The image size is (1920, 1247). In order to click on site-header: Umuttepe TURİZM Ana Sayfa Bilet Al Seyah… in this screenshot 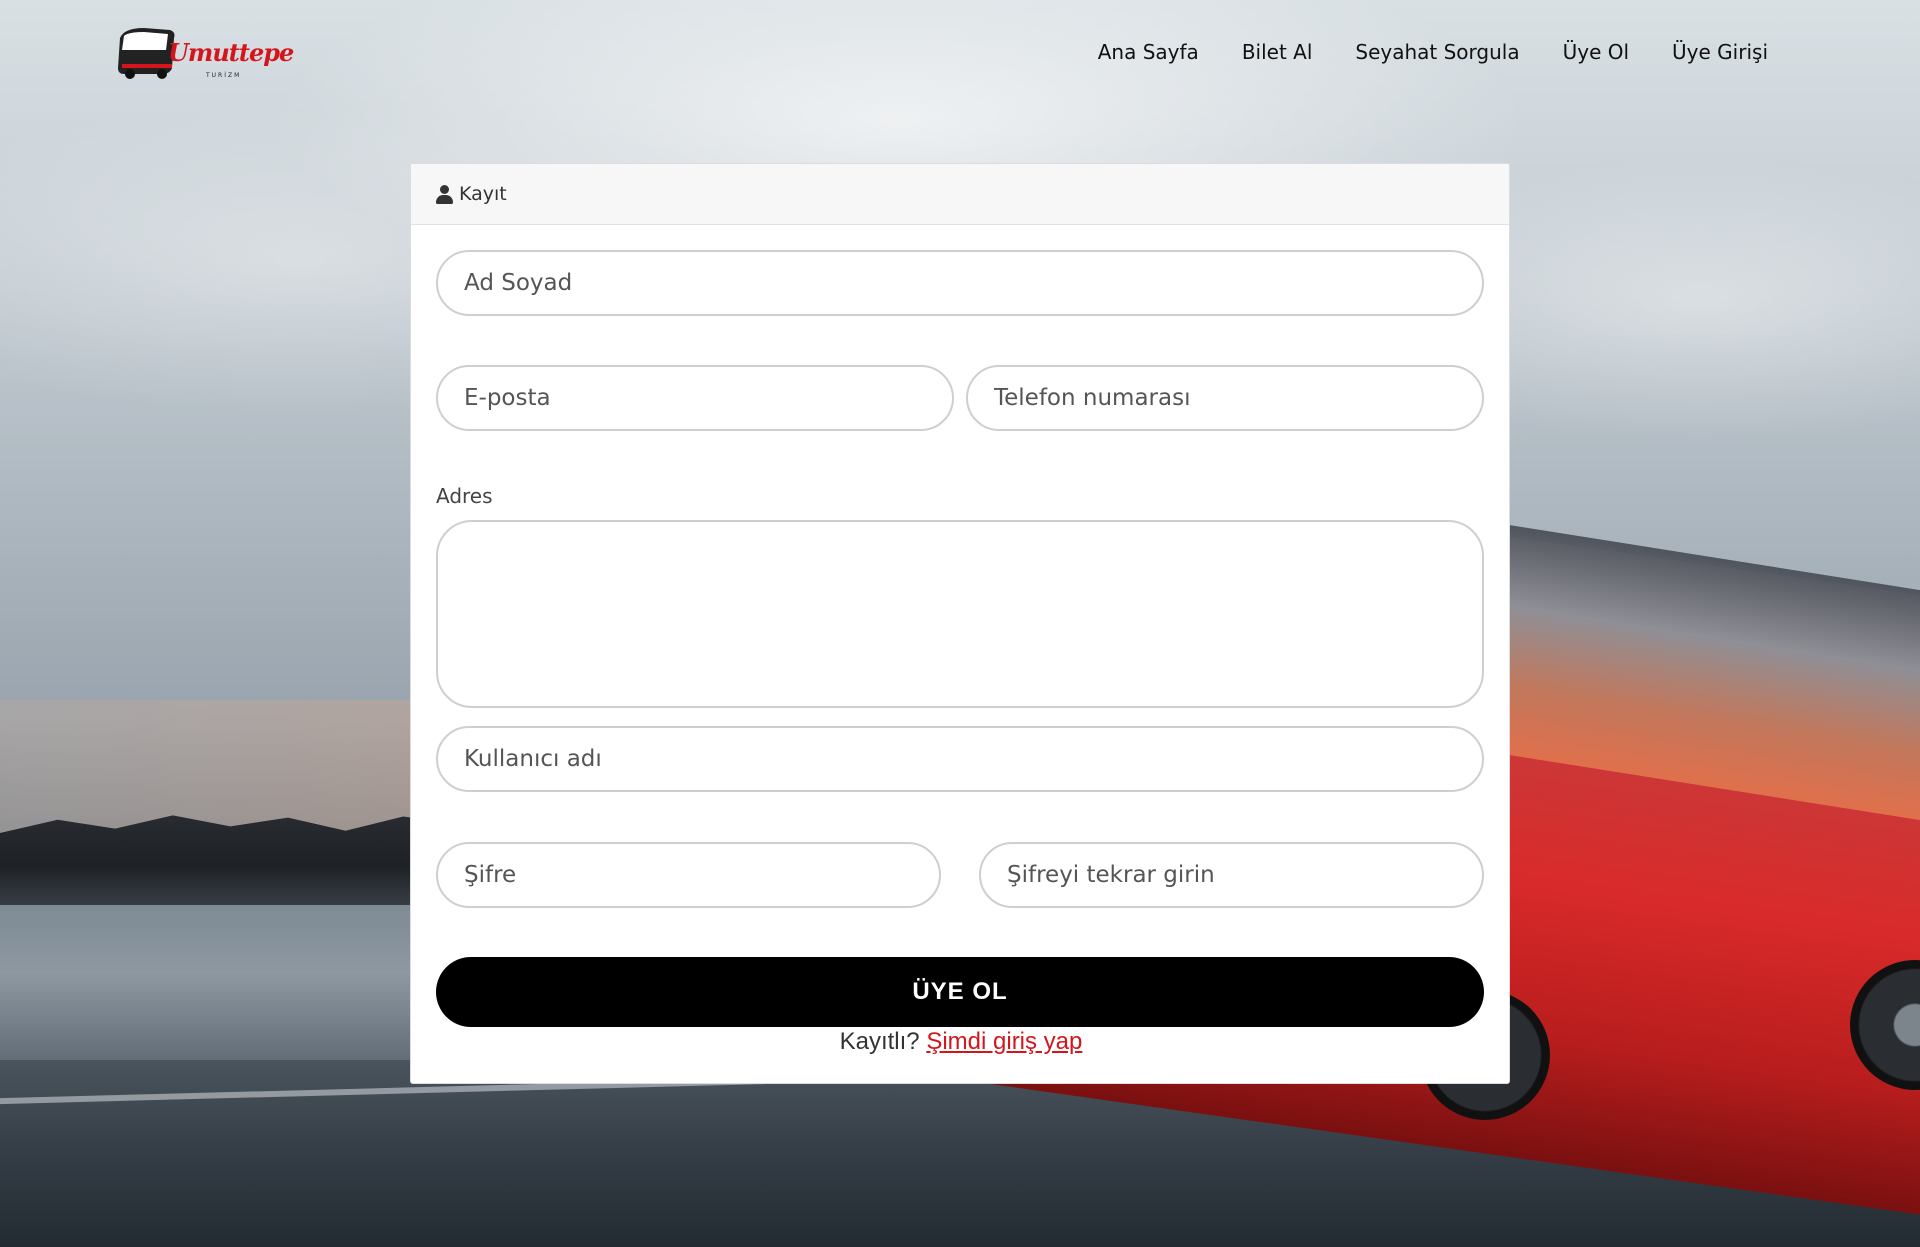, I will do `click(960, 55)`.